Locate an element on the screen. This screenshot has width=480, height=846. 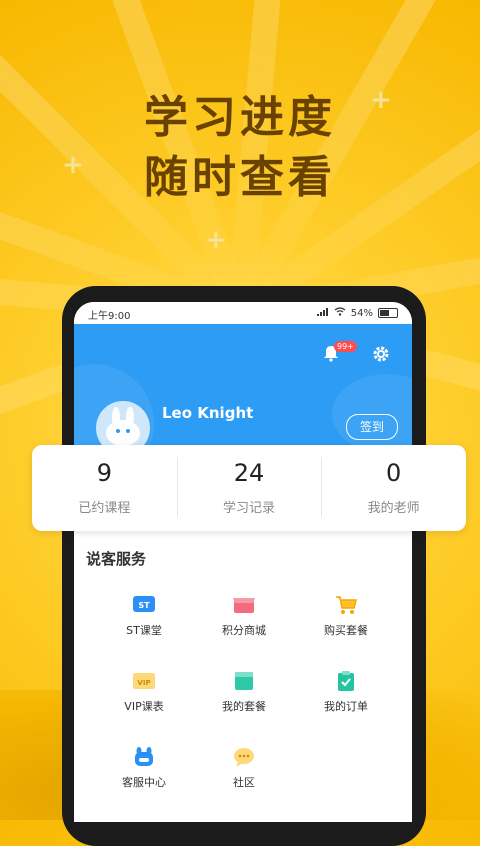
status-bar: 上午9:00 54% is located at coordinates (243, 313).